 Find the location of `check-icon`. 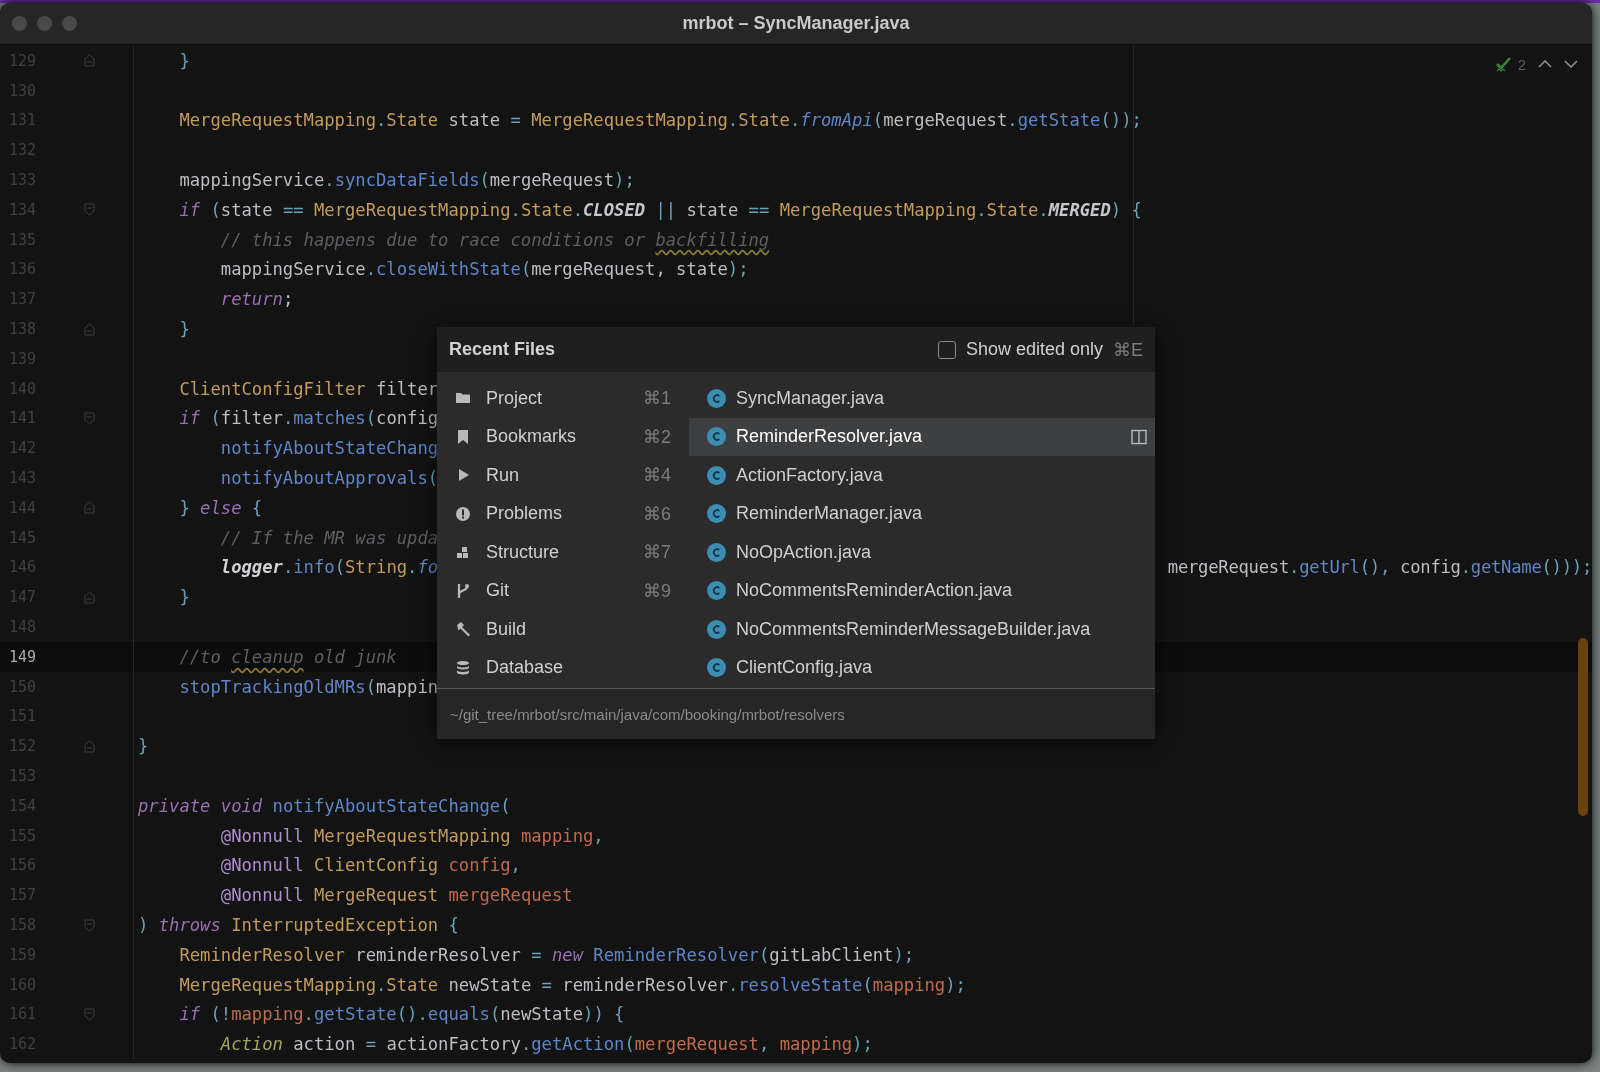

check-icon is located at coordinates (1503, 64).